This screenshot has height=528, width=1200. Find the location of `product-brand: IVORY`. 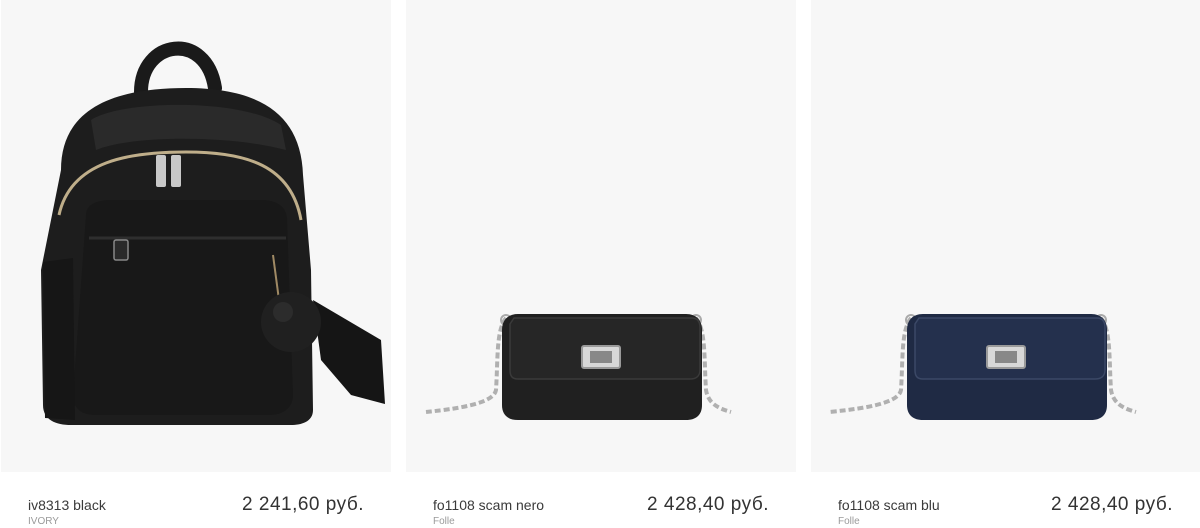

product-brand: IVORY is located at coordinates (43, 521).